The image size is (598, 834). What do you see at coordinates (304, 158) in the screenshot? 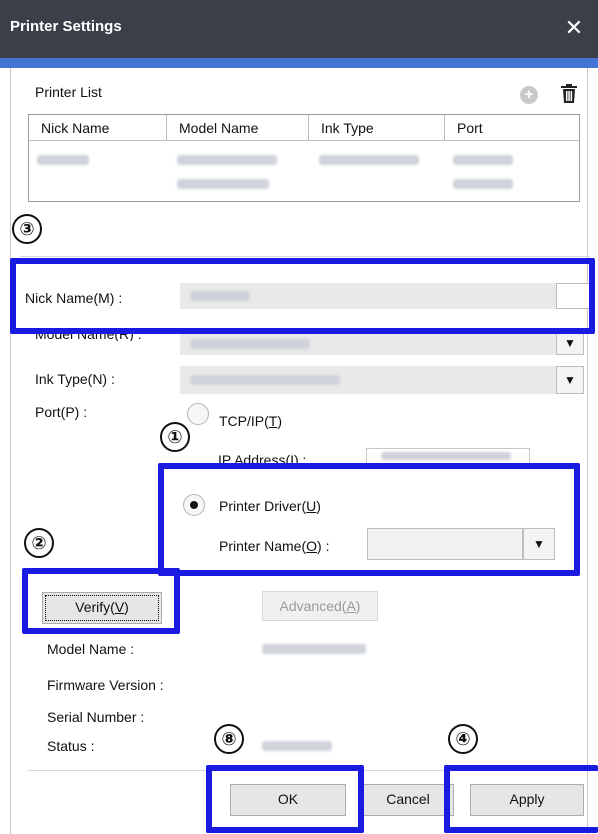
I see `printer-list-table: Nick Name Model Name Ink Type Port` at bounding box center [304, 158].